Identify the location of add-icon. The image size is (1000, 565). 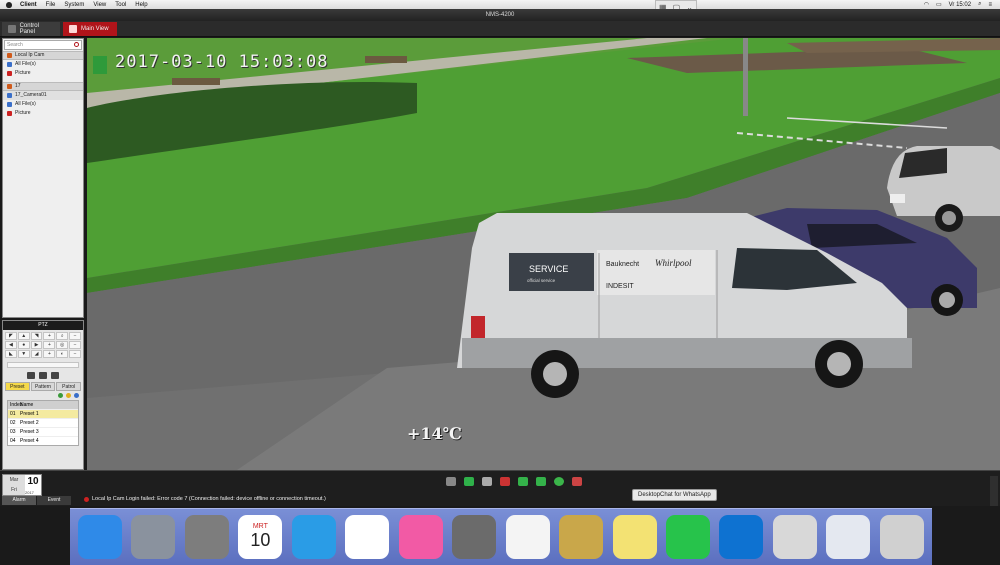
(60, 395).